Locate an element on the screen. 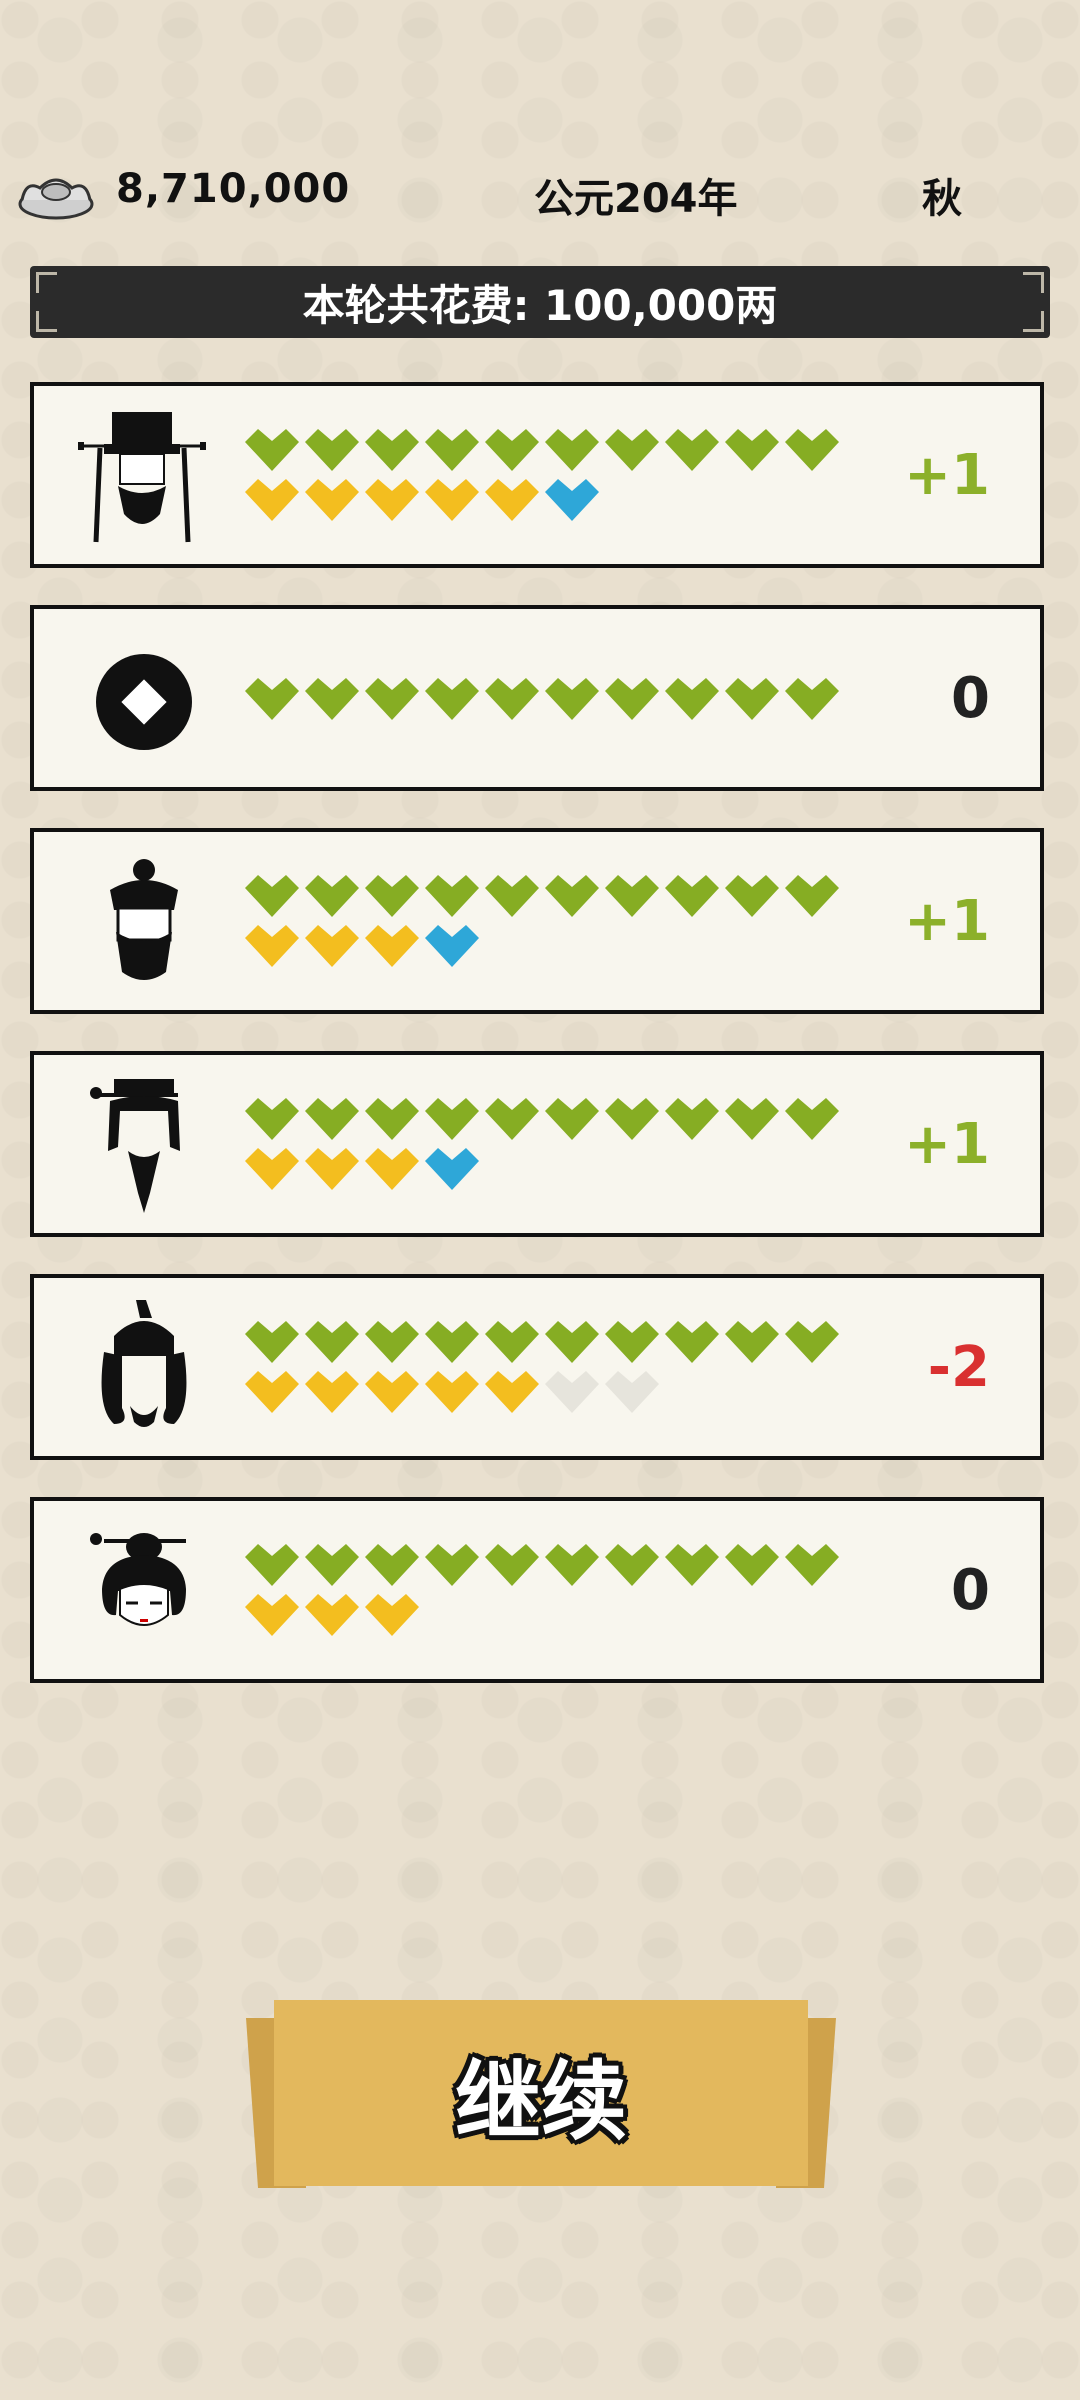 This screenshot has width=1080, height=2400. official-hat-icon is located at coordinates (149, 479).